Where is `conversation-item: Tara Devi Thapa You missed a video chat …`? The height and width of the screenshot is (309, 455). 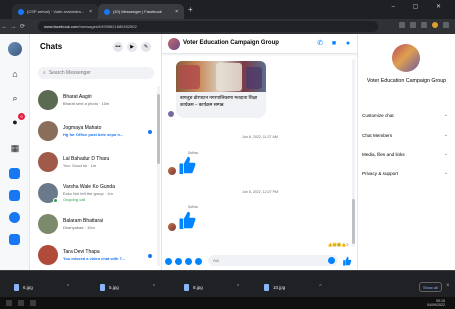
conversation-item: Tara Devi Thapa You missed a video chat … is located at coordinates (94, 257).